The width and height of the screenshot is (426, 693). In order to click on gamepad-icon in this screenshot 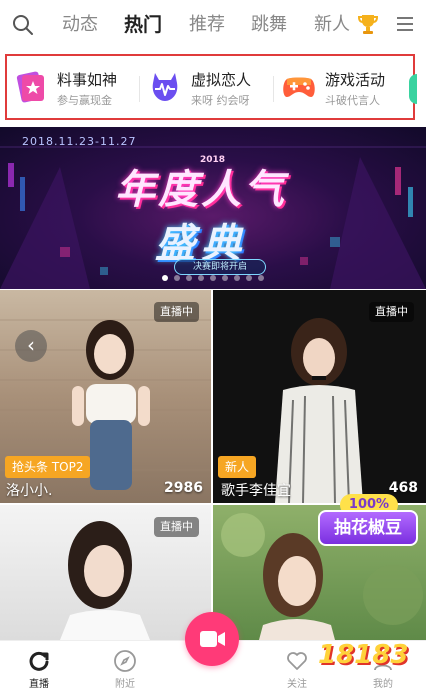, I will do `click(299, 87)`.